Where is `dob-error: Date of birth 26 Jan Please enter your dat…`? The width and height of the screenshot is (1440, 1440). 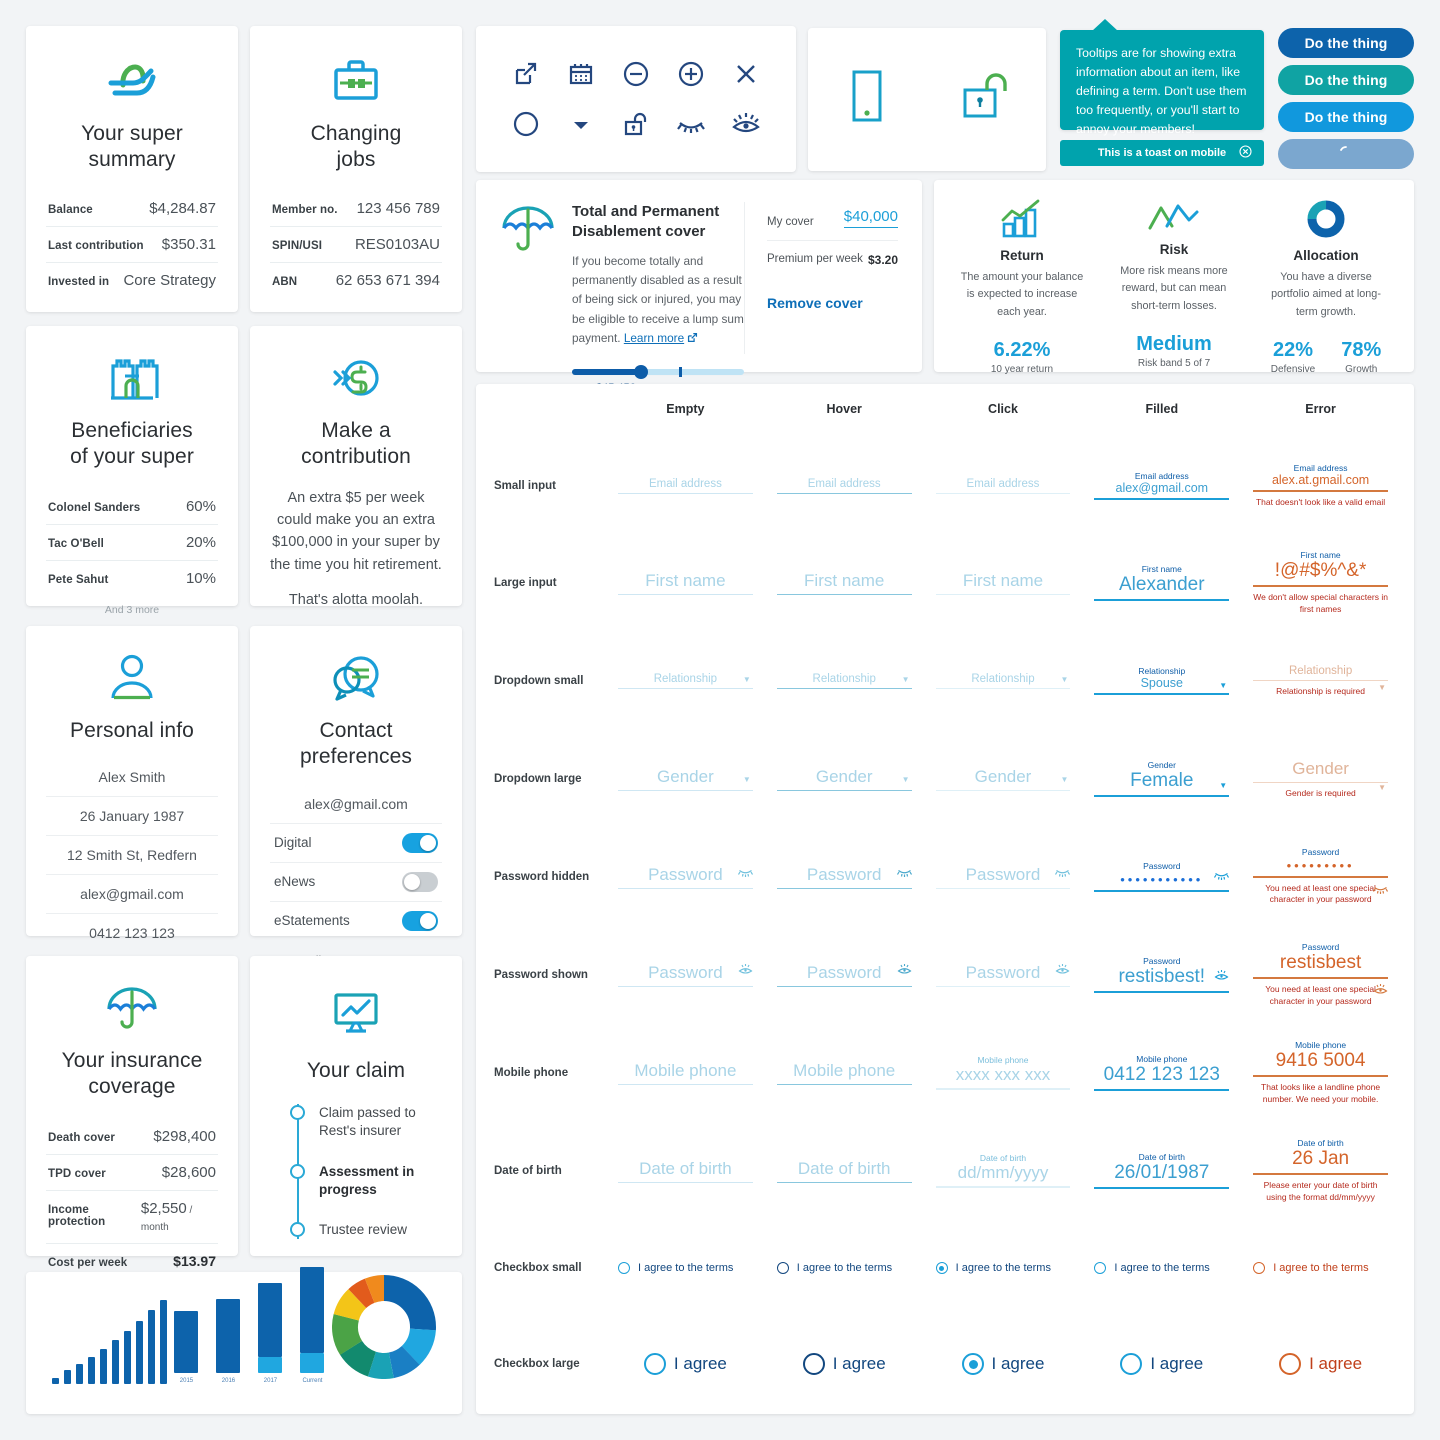
dob-error: Date of birth 26 Jan Please enter your dat… is located at coordinates (1320, 1170).